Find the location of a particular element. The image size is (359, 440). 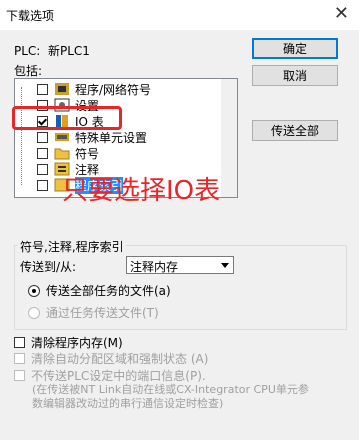

radio-transfer-all: 传送全部任务的文件(a) is located at coordinates (99, 290).